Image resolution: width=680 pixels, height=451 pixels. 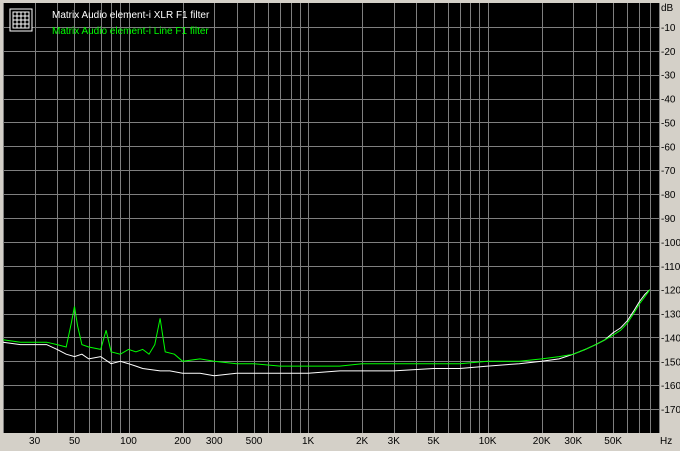 I want to click on x-tick-label: 2K, so click(x=362, y=441).